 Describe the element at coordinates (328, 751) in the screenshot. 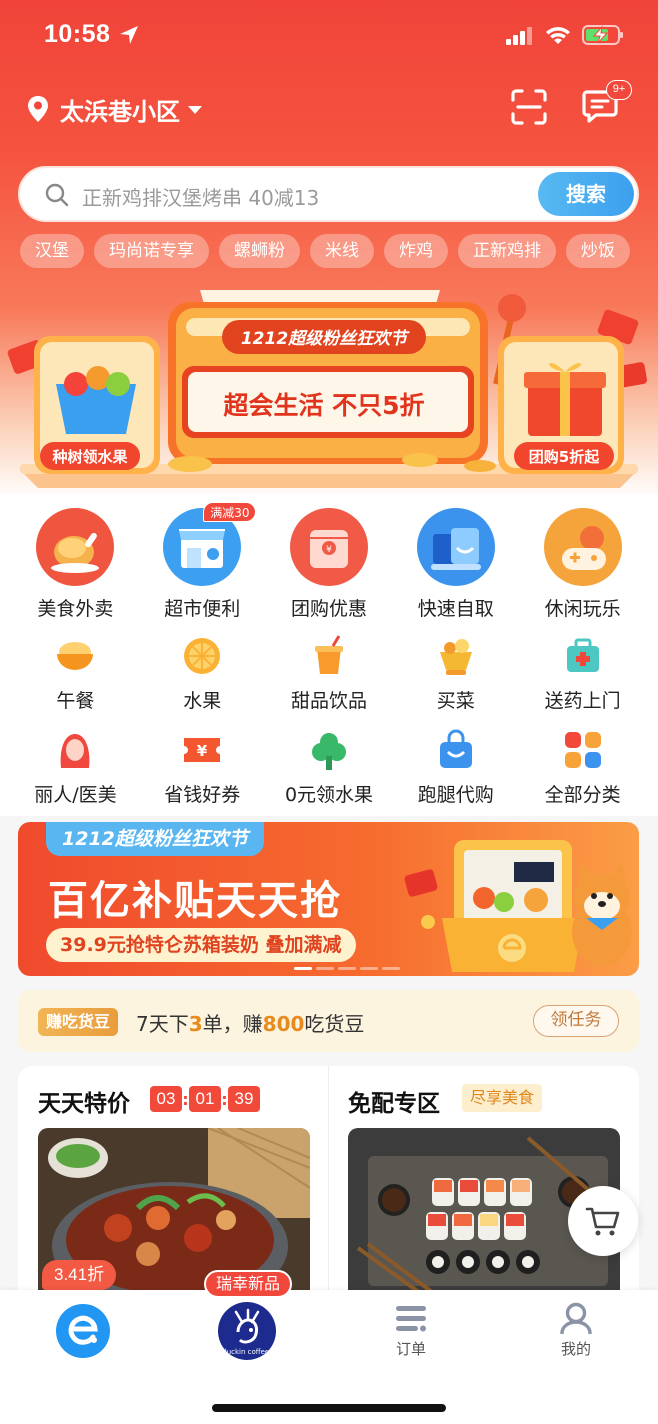

I see `tree-icon` at that location.